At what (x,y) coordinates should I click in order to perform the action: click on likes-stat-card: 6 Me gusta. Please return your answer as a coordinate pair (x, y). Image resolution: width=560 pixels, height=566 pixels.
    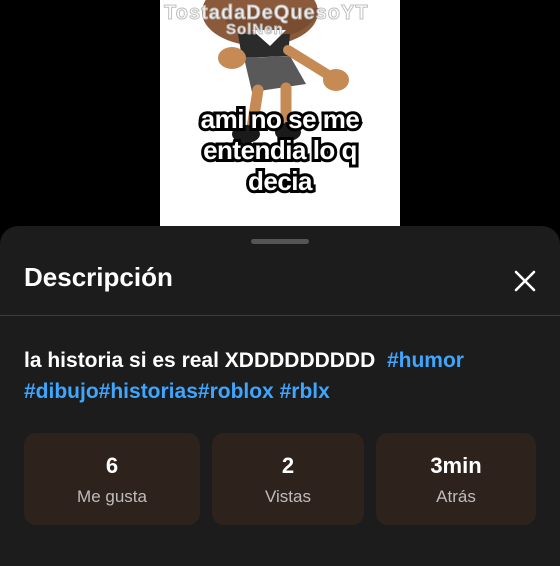
    Looking at the image, I should click on (112, 479).